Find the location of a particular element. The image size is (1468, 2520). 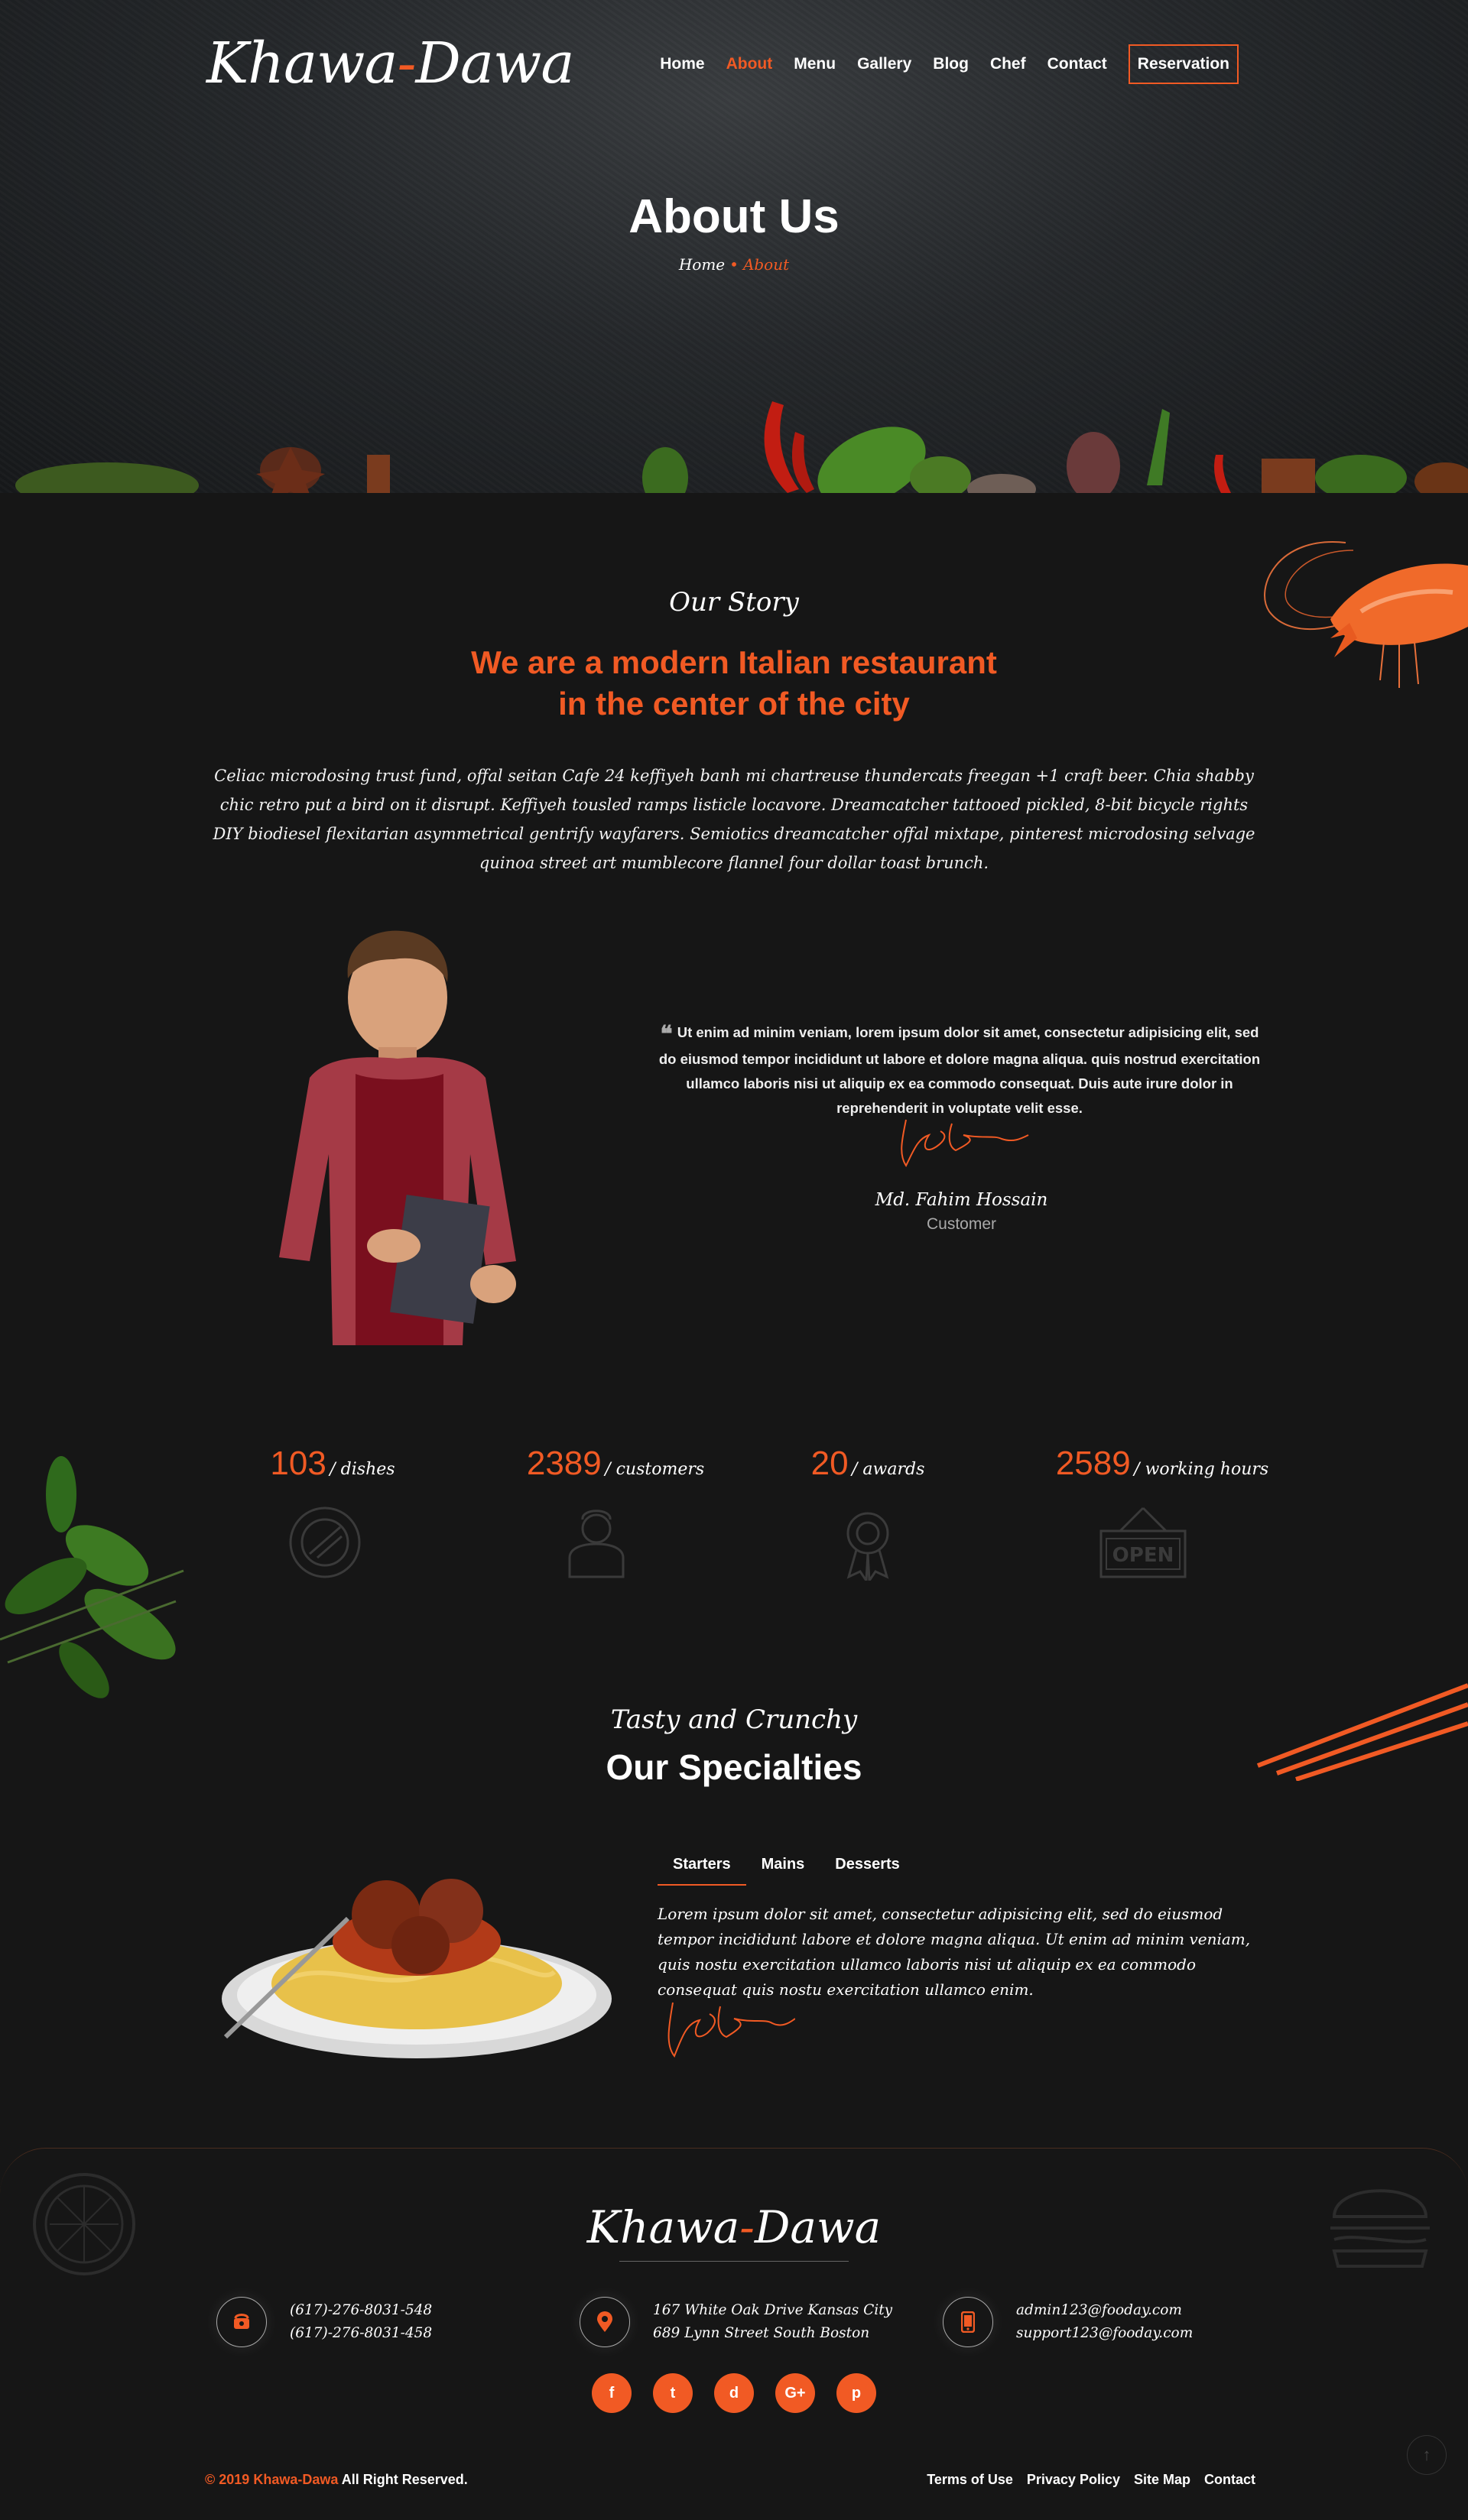

address-line-1: 167 White Oak Drive Kansas City is located at coordinates (773, 2310).